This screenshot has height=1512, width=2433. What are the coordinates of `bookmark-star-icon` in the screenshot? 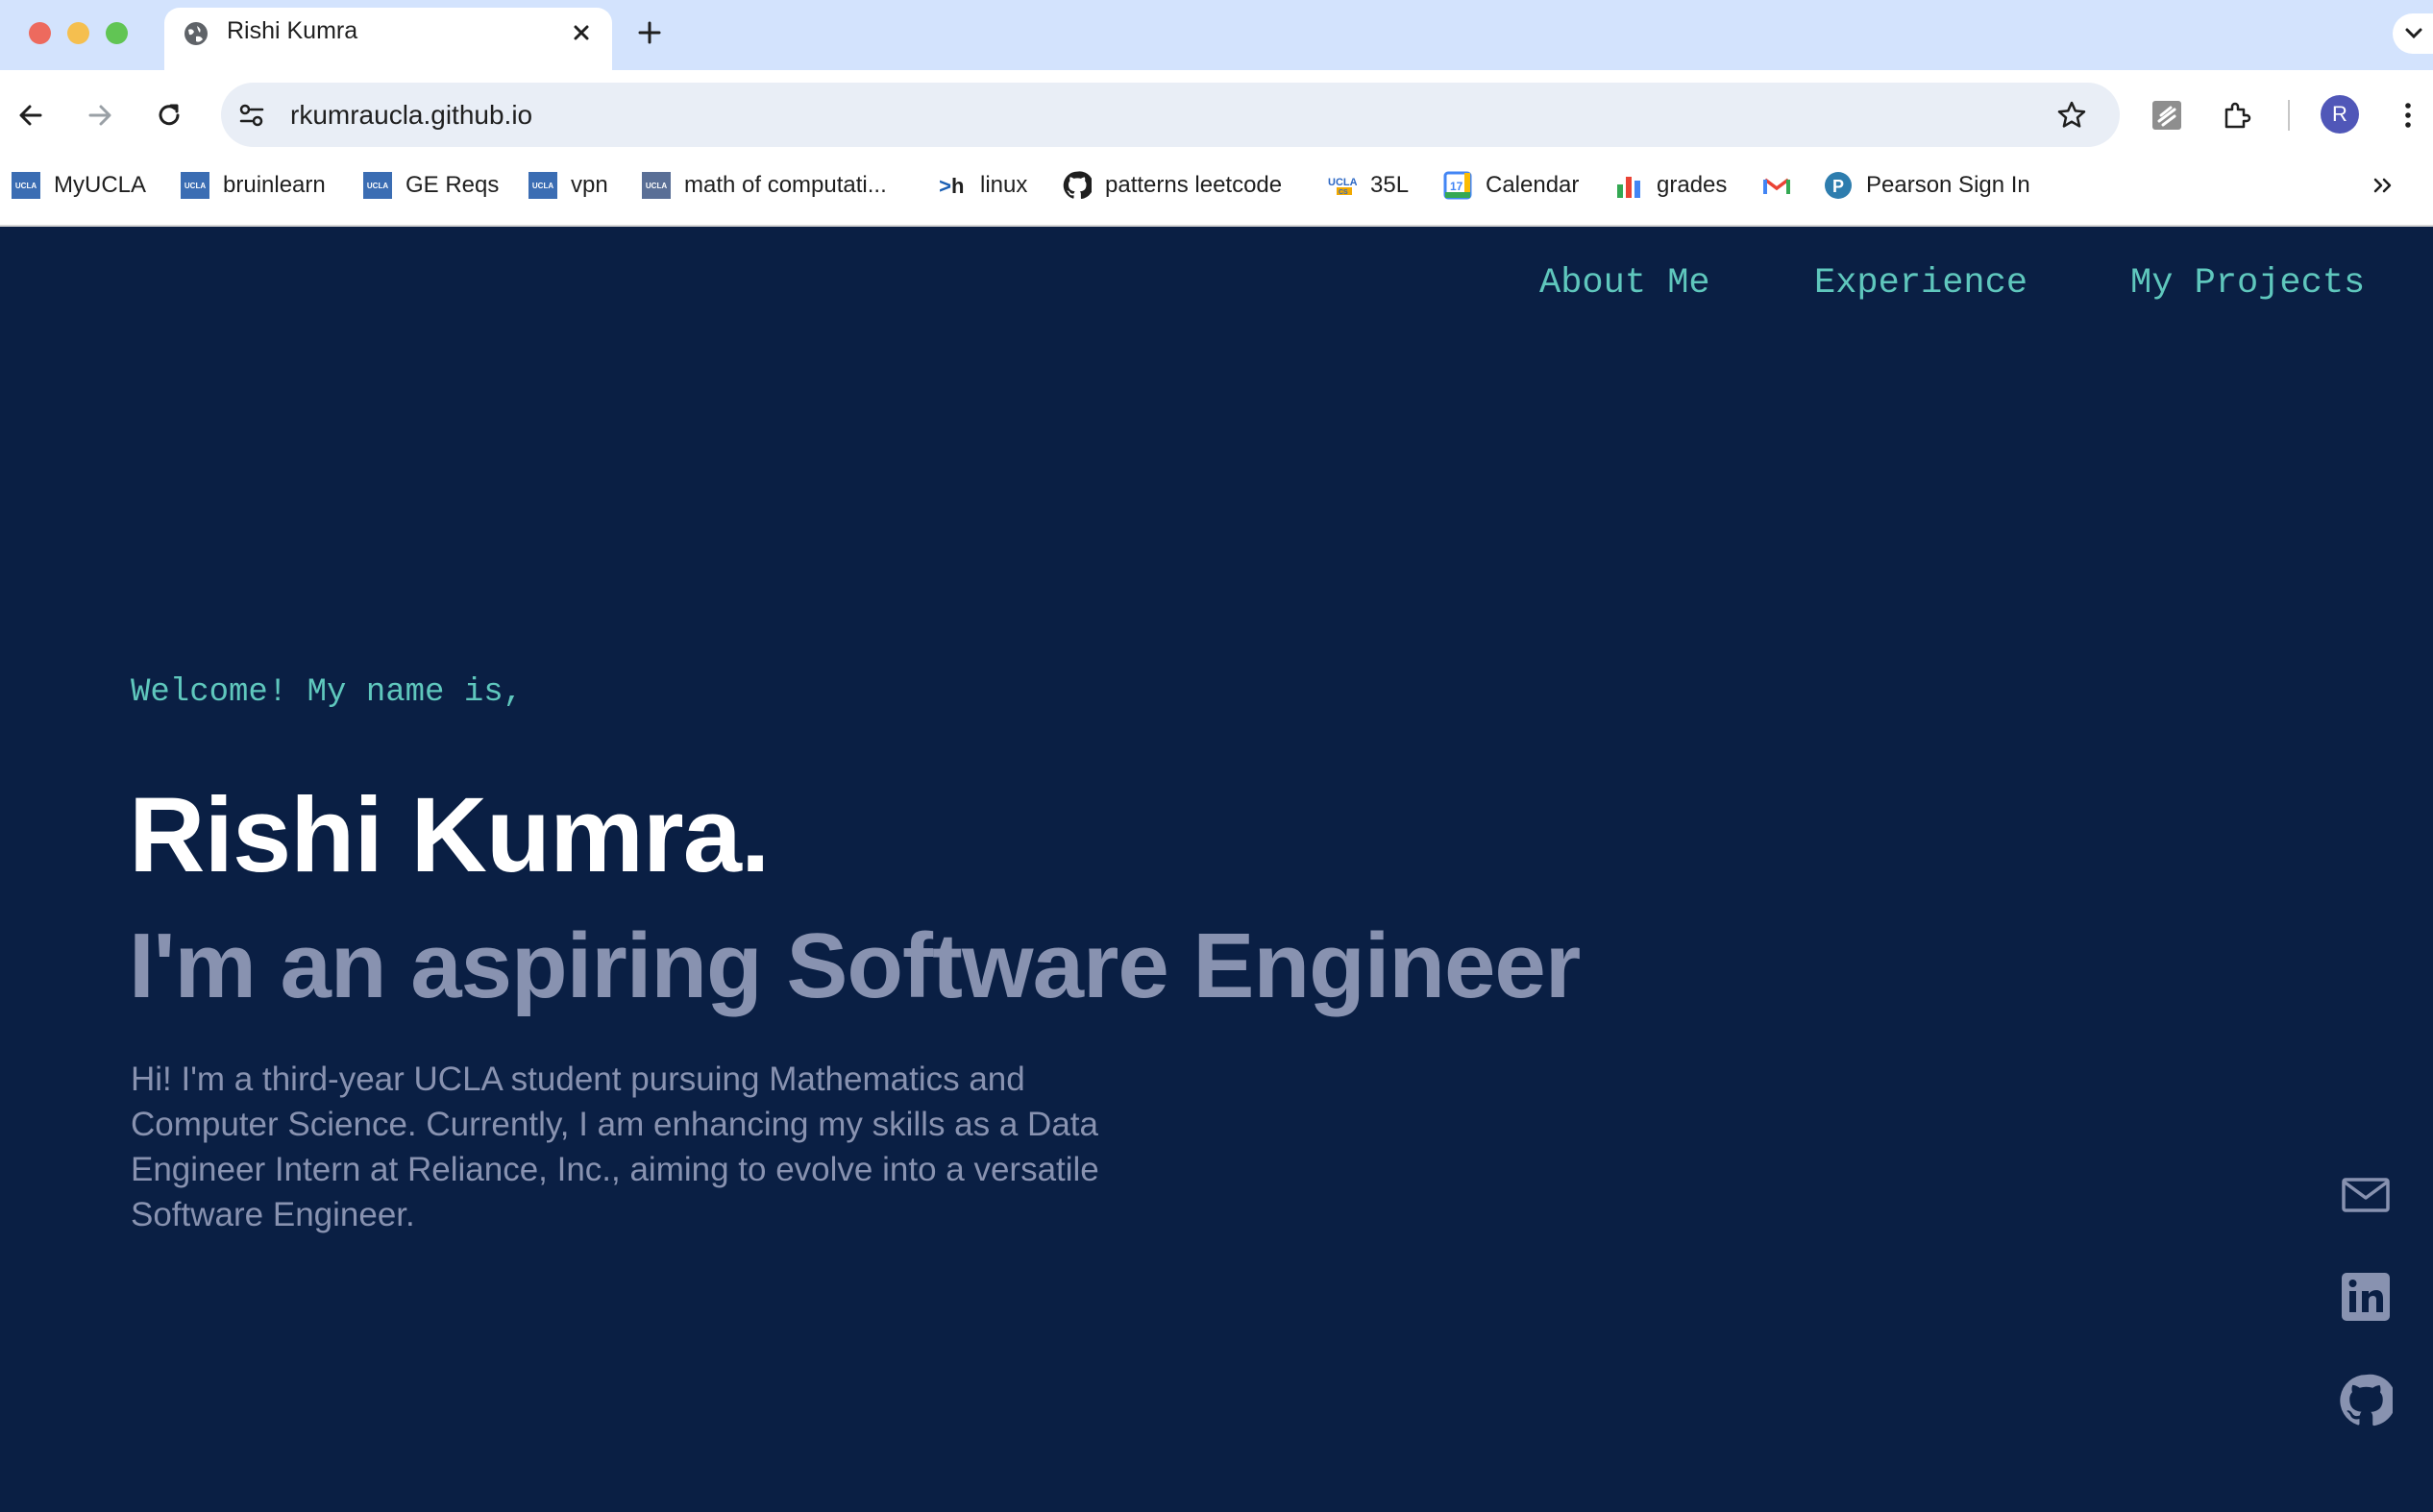 It's located at (2071, 115).